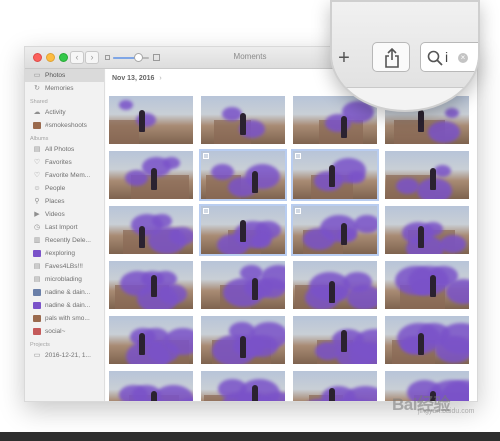  Describe the element at coordinates (37, 227) in the screenshot. I see `clock-icon: ◷` at that location.